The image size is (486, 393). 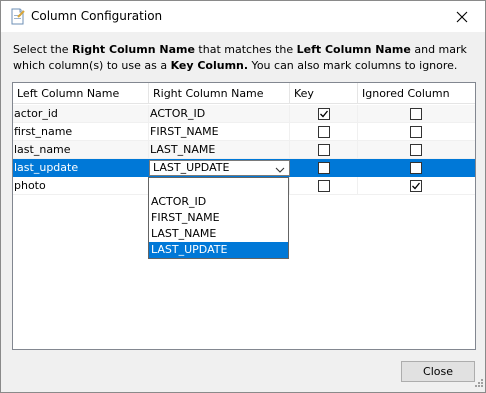 I want to click on table-row: actor_id ACTOR_ID, so click(x=244, y=114).